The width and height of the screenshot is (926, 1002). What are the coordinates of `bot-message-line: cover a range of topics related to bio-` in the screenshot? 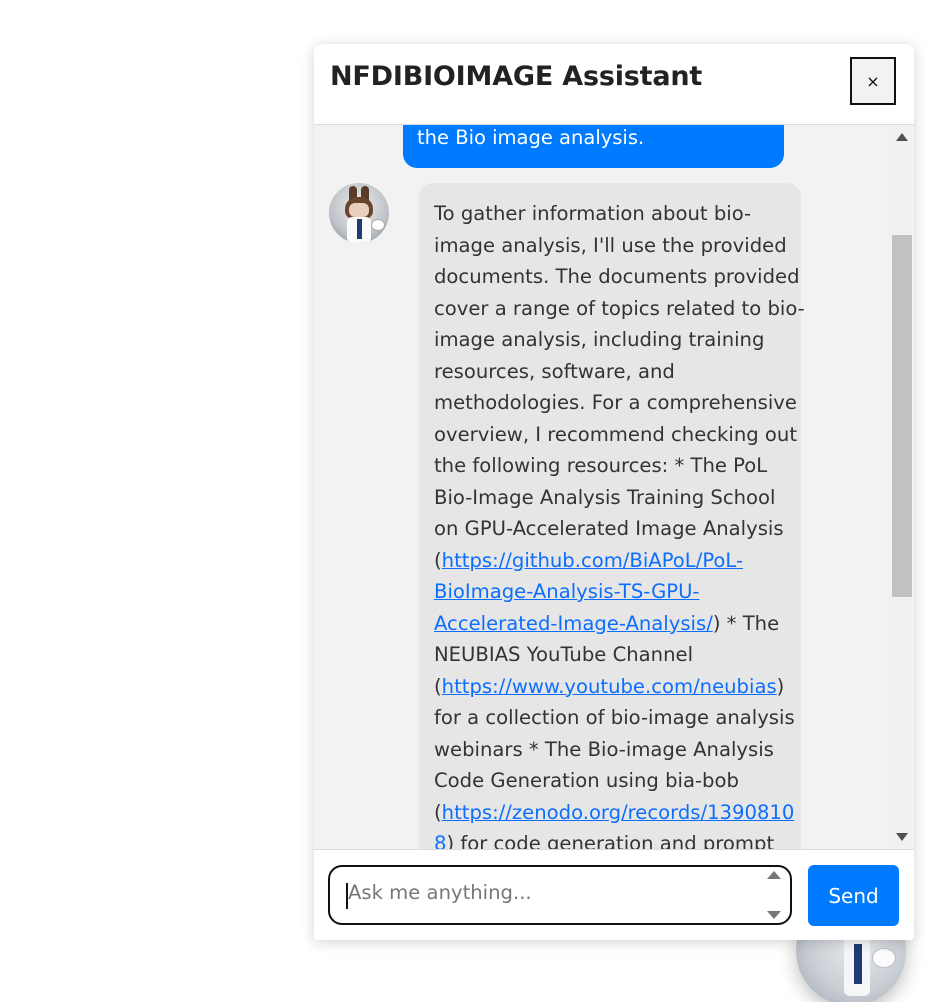 It's located at (619, 309).